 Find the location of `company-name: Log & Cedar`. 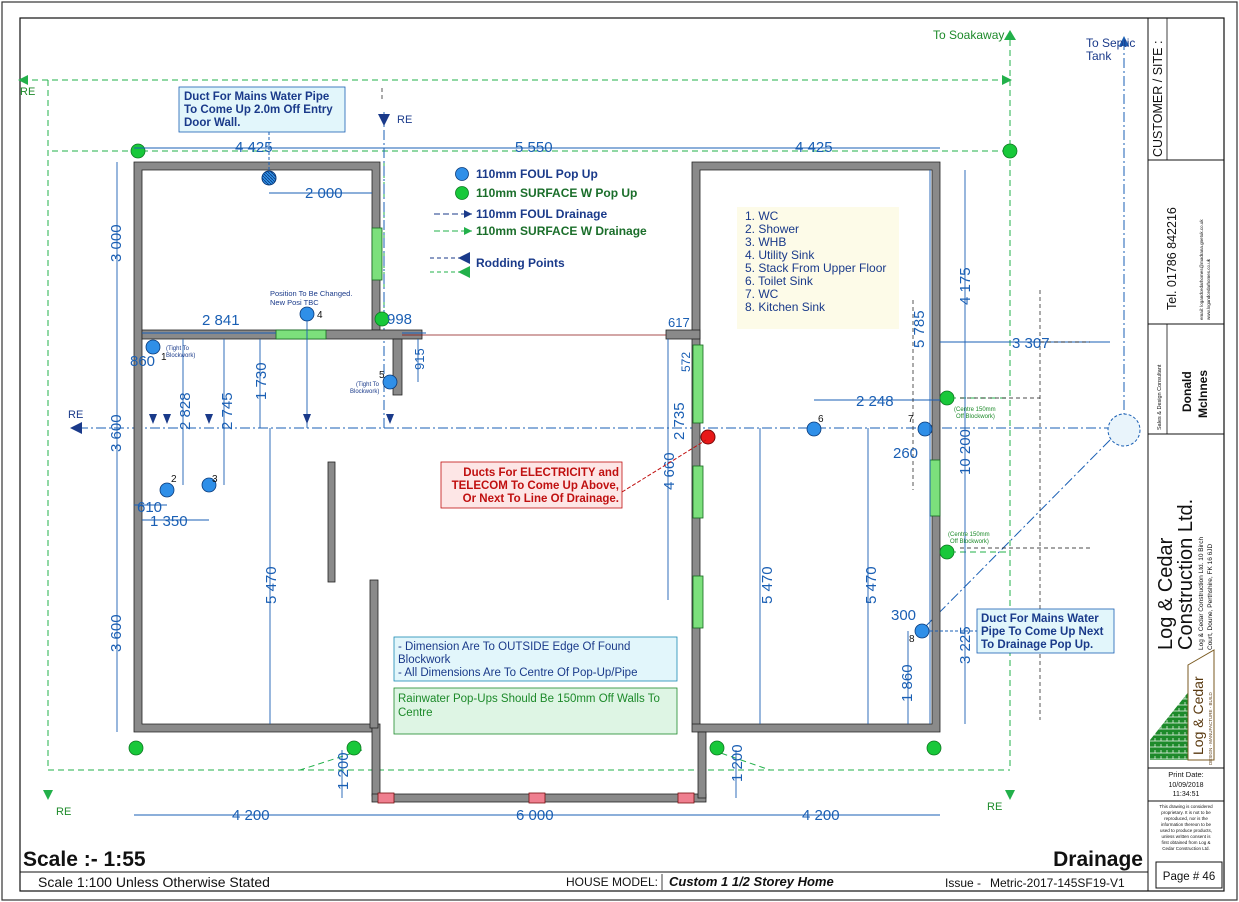

company-name: Log & Cedar is located at coordinates (1166, 593).